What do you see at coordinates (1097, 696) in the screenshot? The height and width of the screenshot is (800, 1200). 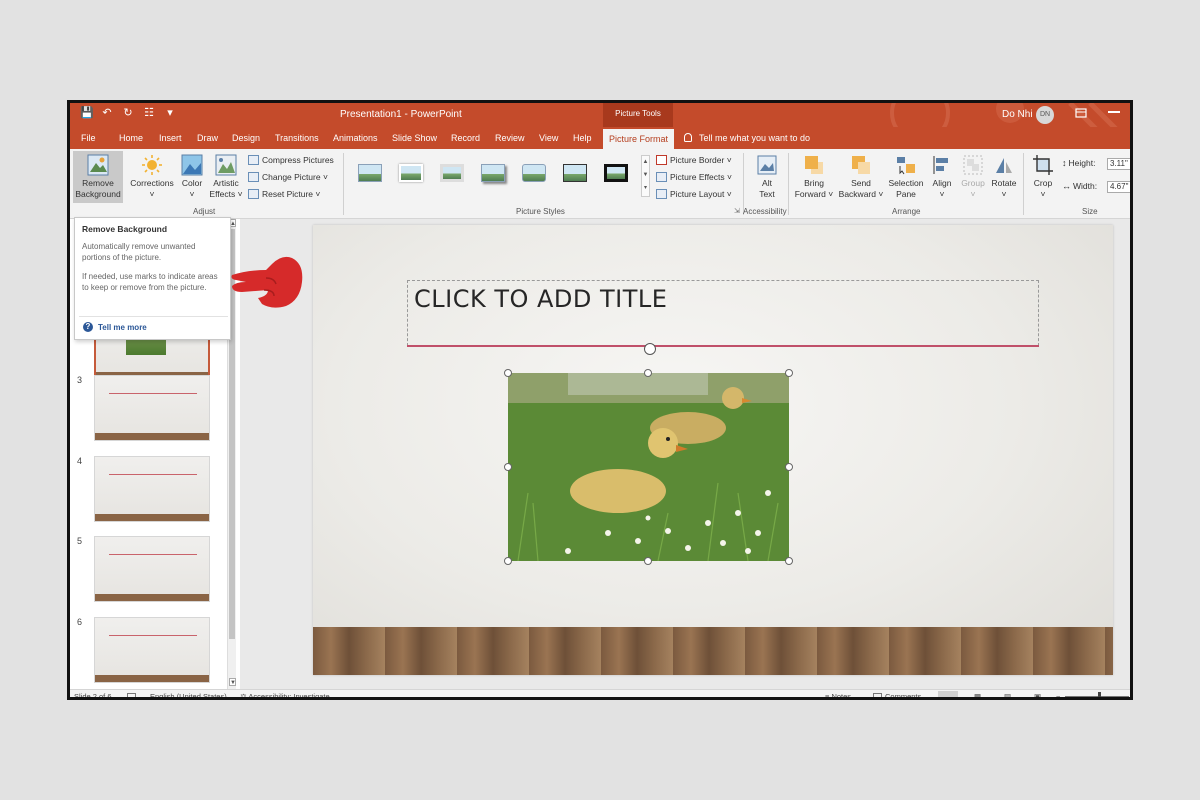 I see `zoom-slider` at bounding box center [1097, 696].